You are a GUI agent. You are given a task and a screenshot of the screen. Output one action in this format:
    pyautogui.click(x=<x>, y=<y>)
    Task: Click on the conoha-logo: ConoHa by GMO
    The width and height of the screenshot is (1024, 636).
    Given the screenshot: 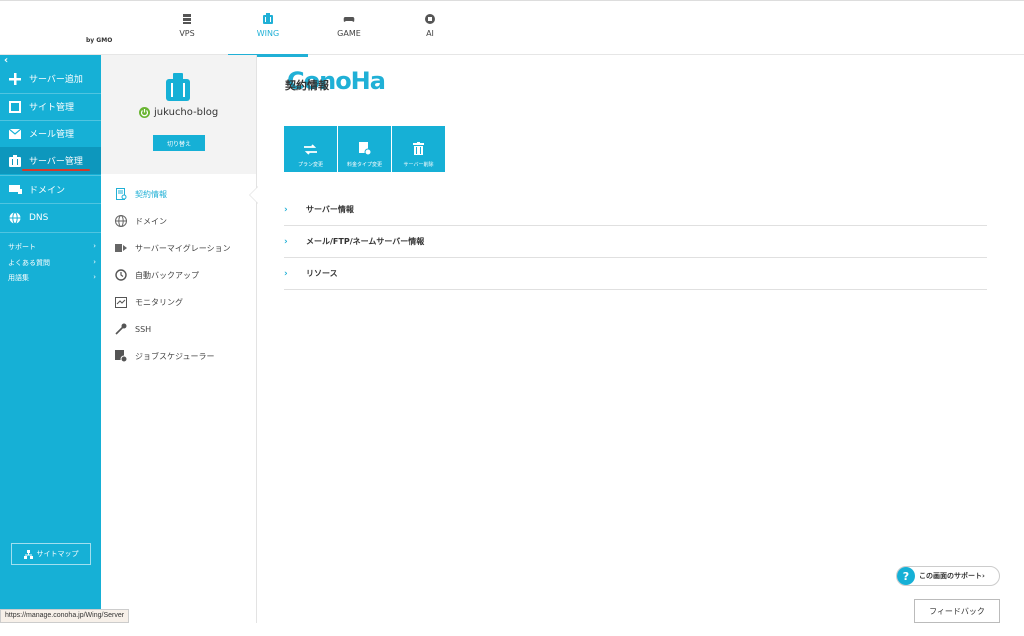 What is the action you would take?
    pyautogui.click(x=208, y=53)
    